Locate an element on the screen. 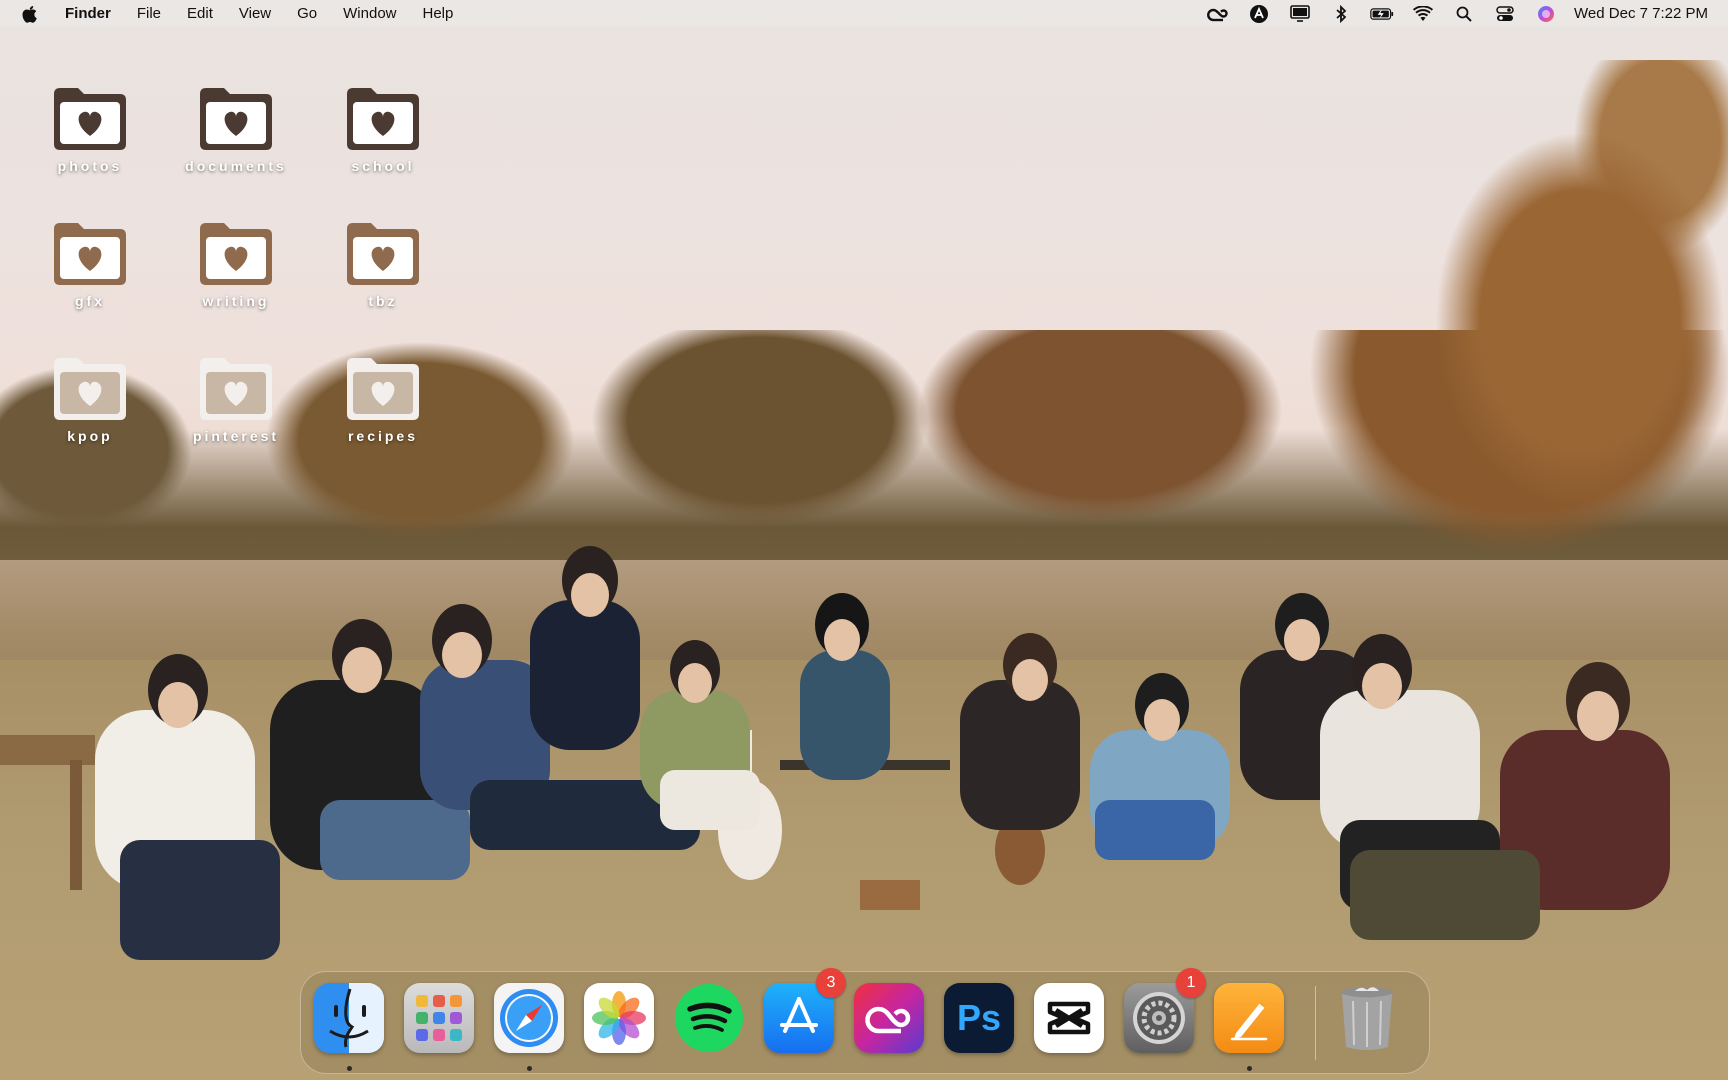  notification-badge: 1 is located at coordinates (1191, 983).